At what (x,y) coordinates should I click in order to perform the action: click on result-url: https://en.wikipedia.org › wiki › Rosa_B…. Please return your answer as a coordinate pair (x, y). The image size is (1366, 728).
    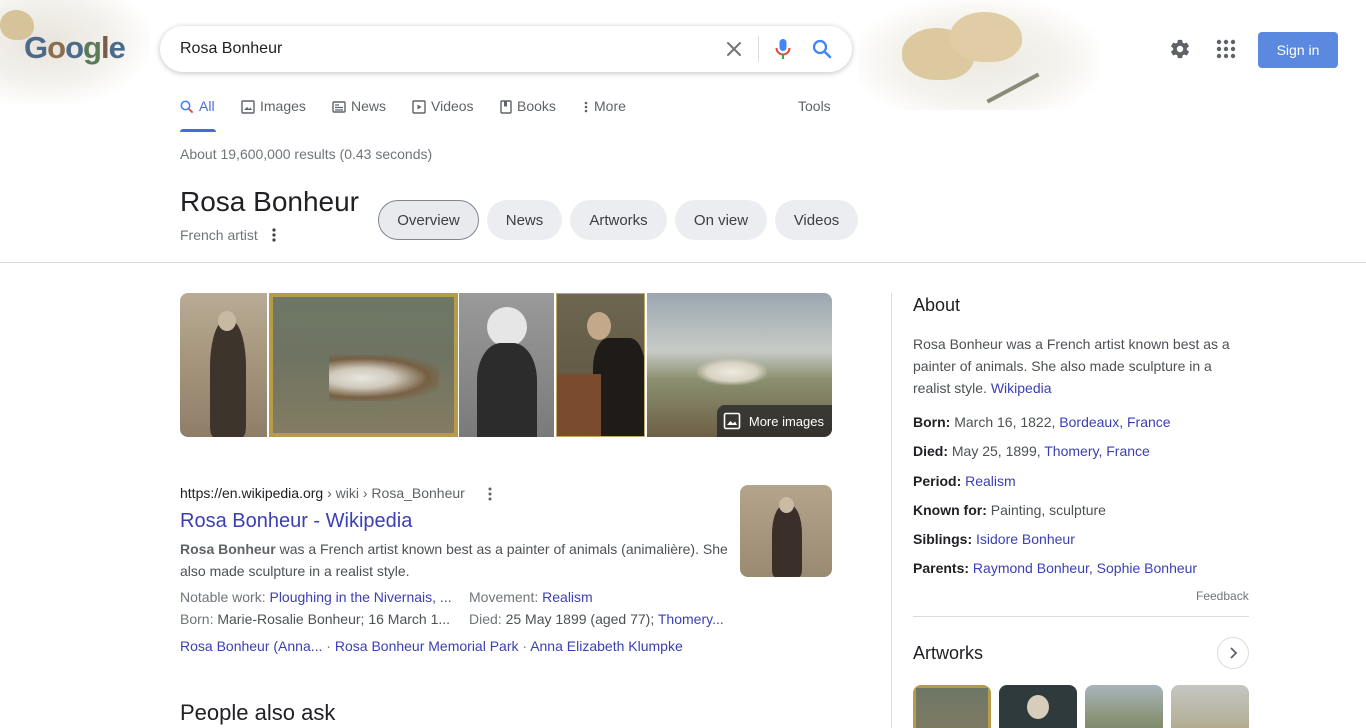
    Looking at the image, I should click on (322, 493).